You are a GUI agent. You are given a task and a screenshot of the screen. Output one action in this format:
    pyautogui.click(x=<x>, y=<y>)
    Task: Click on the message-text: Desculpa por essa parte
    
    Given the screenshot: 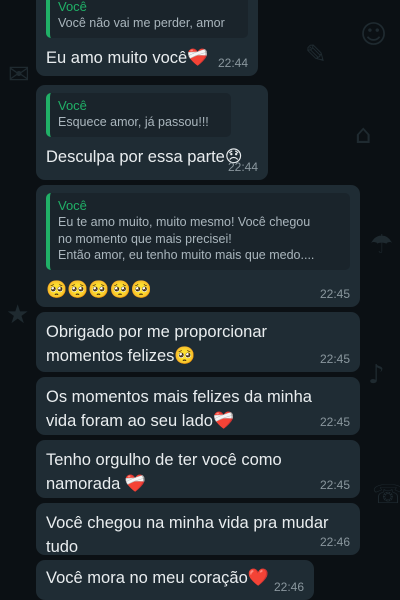 What is the action you would take?
    pyautogui.click(x=135, y=156)
    